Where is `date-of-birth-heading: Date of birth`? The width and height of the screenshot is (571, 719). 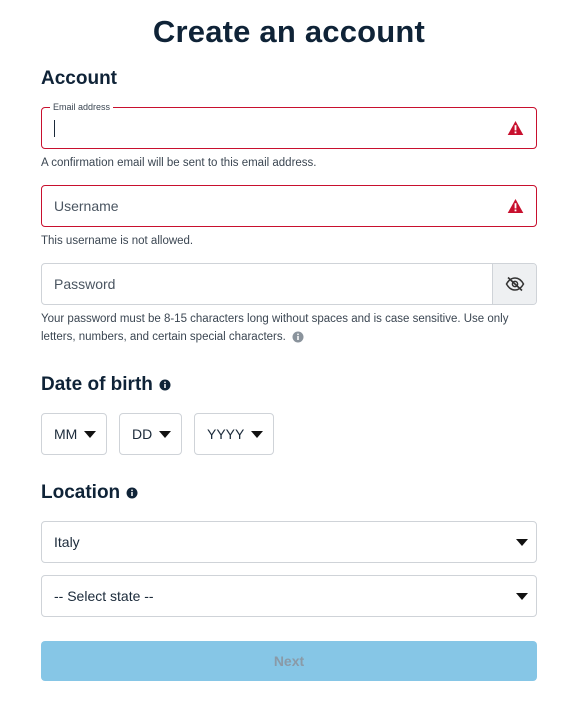
date-of-birth-heading: Date of birth is located at coordinates (106, 385).